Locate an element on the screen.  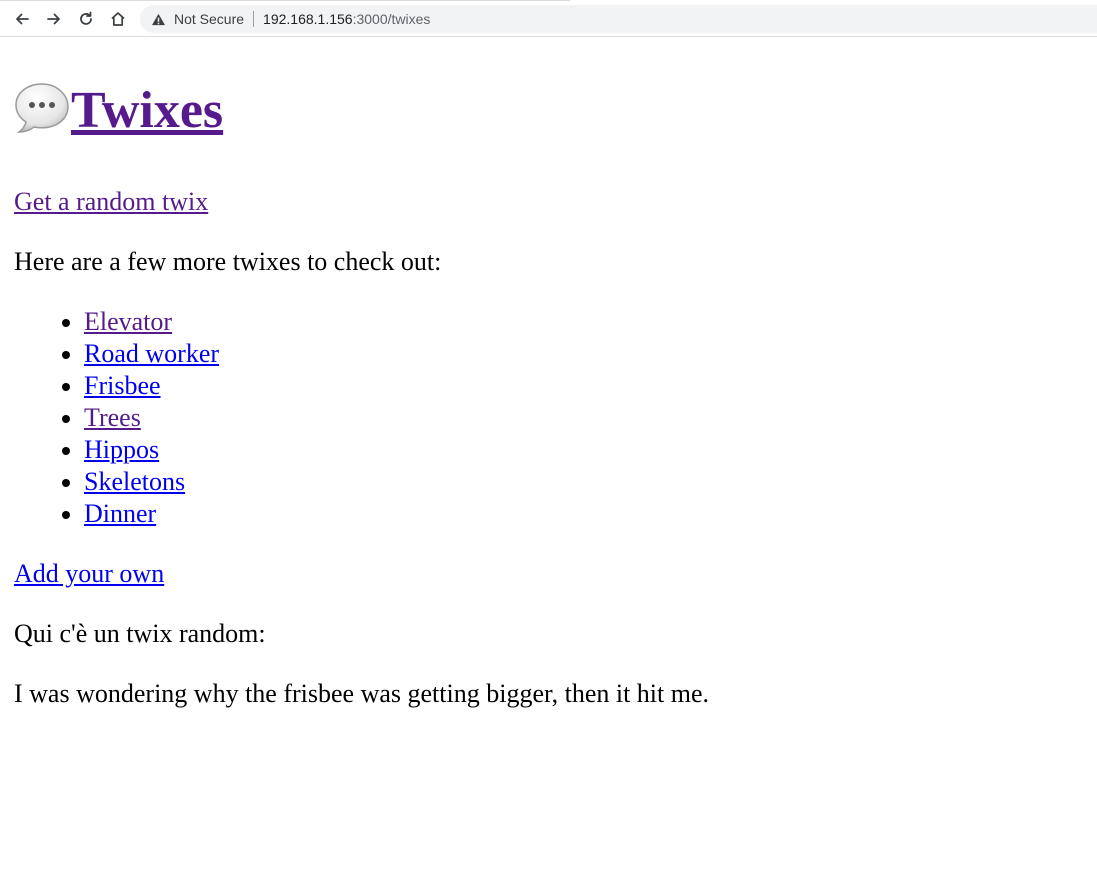
intro-text: Here are a few more twixes to check out: is located at coordinates (228, 261).